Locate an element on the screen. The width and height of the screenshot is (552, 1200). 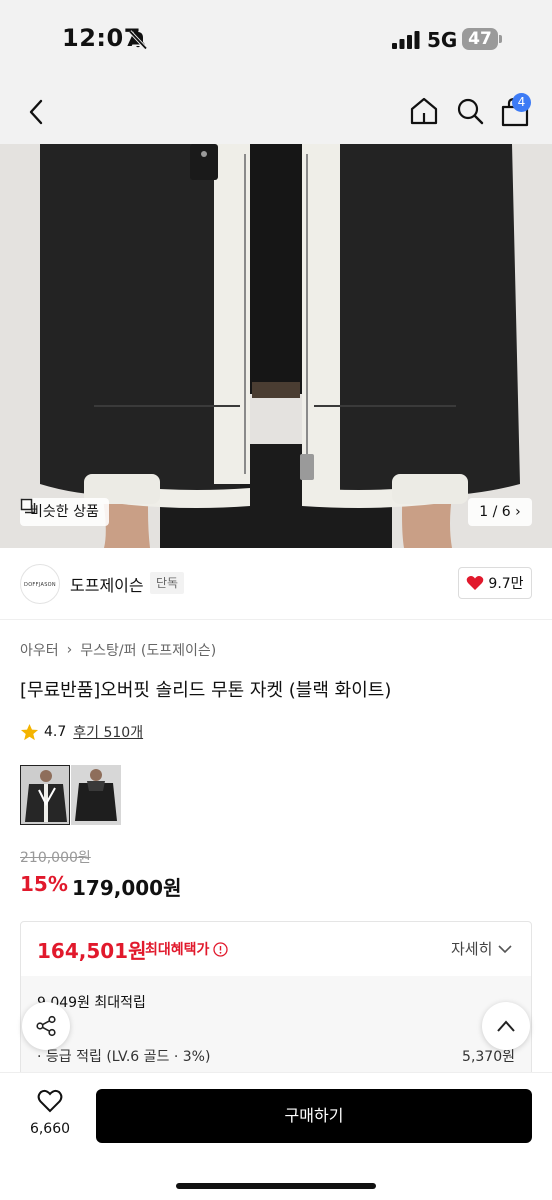
network-label: 5G is located at coordinates (442, 40).